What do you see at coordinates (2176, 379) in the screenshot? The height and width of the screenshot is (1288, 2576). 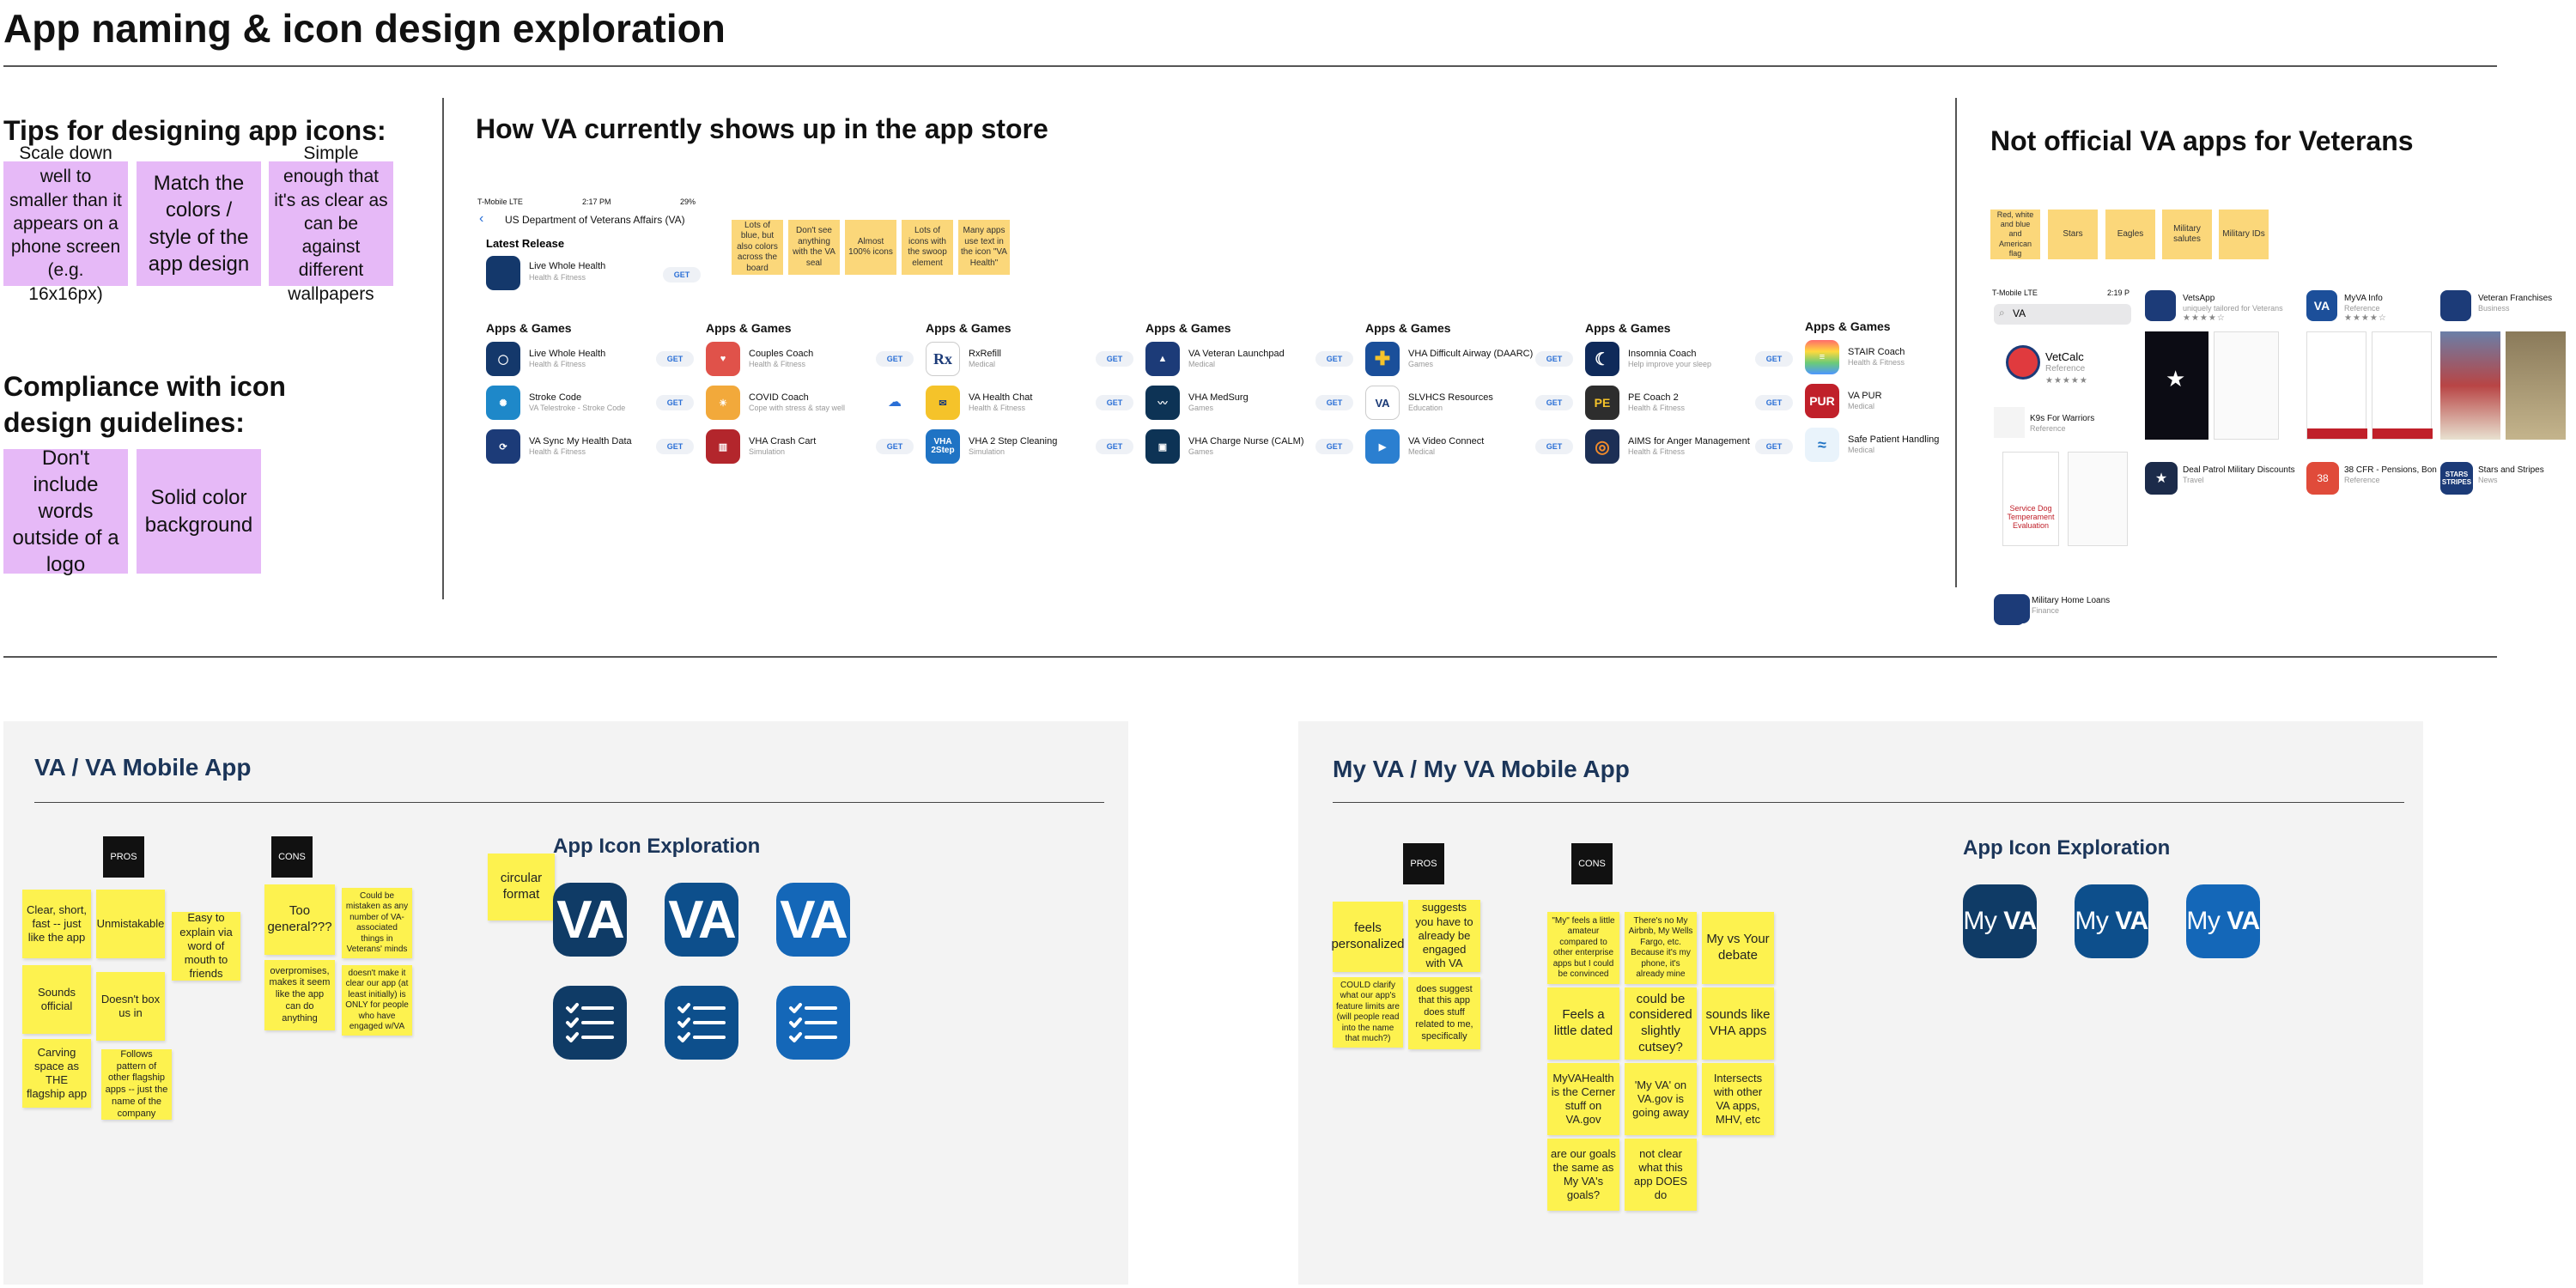 I see `star-icon: ★` at bounding box center [2176, 379].